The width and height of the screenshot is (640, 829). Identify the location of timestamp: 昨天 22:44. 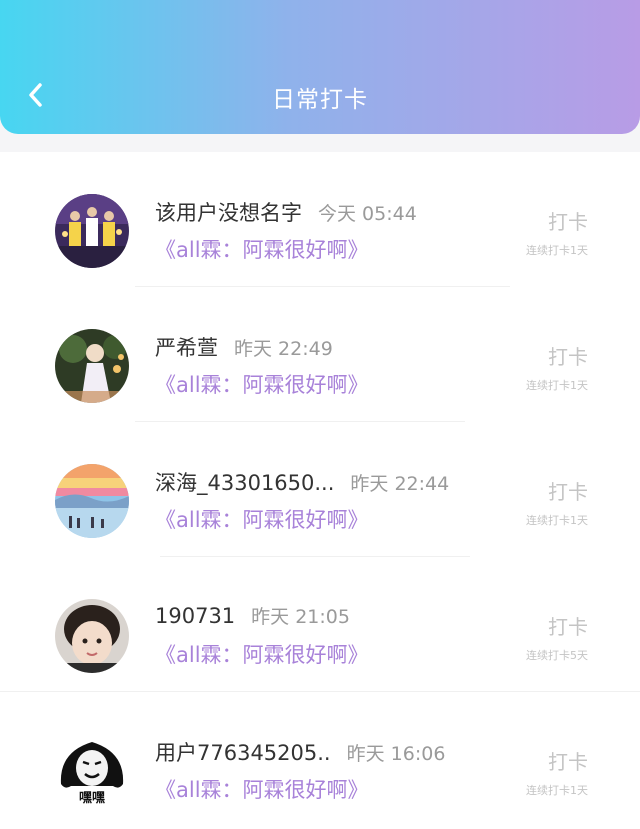
(400, 484).